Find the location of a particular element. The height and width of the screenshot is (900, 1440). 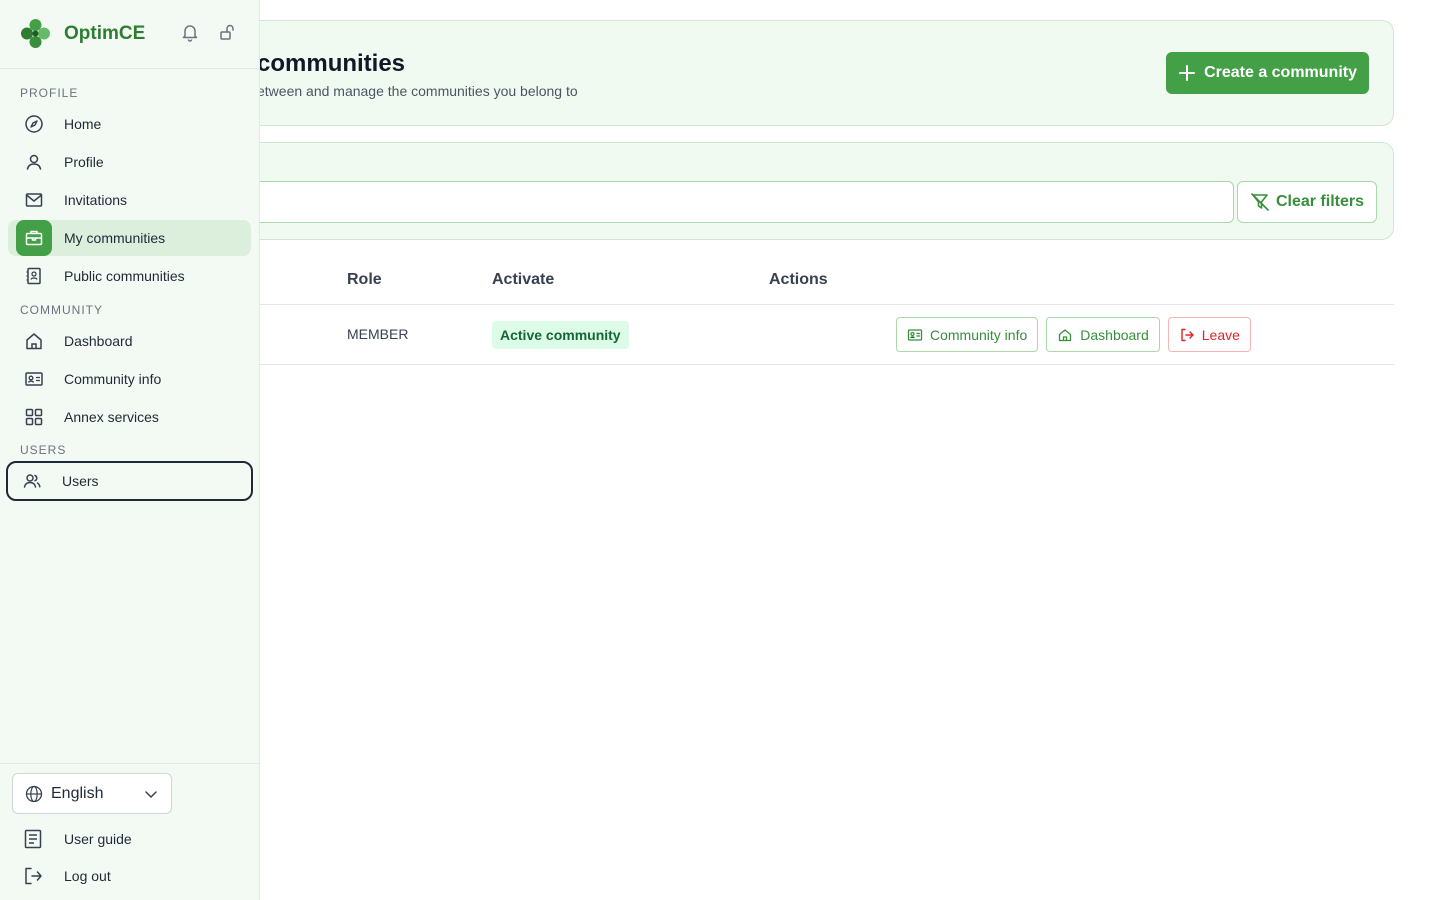

globe-icon is located at coordinates (34, 793).